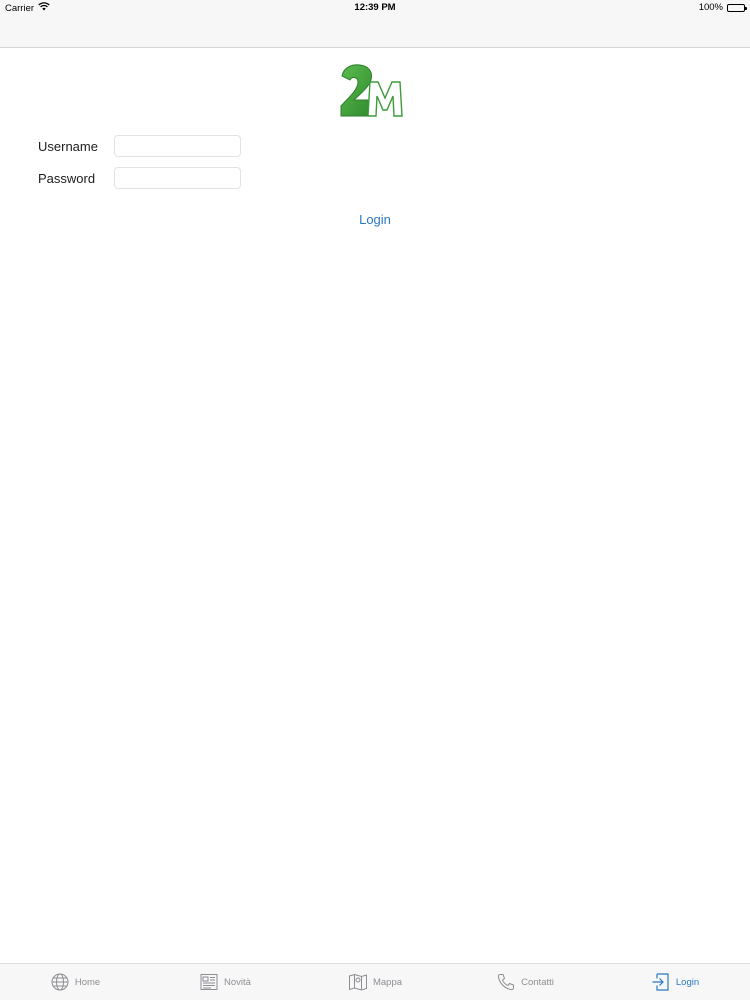  I want to click on tab-mappa-label: Mappa, so click(387, 982).